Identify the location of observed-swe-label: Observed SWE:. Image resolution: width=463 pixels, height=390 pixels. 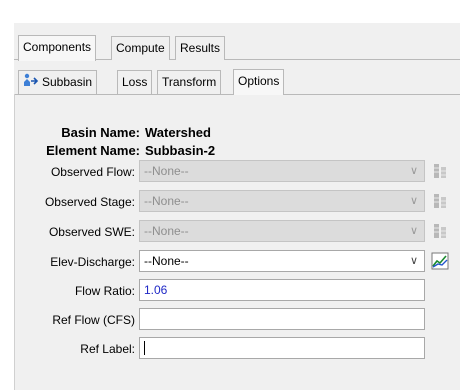
(91, 232).